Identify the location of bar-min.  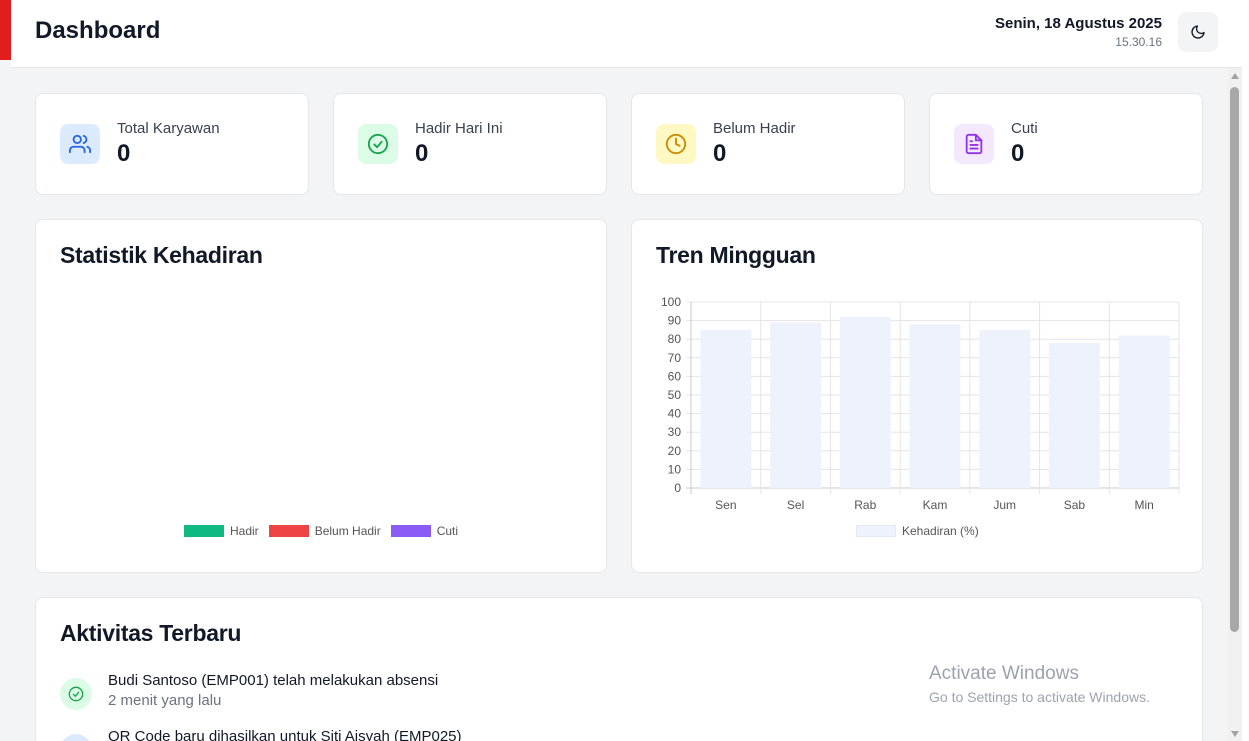
(1144, 411).